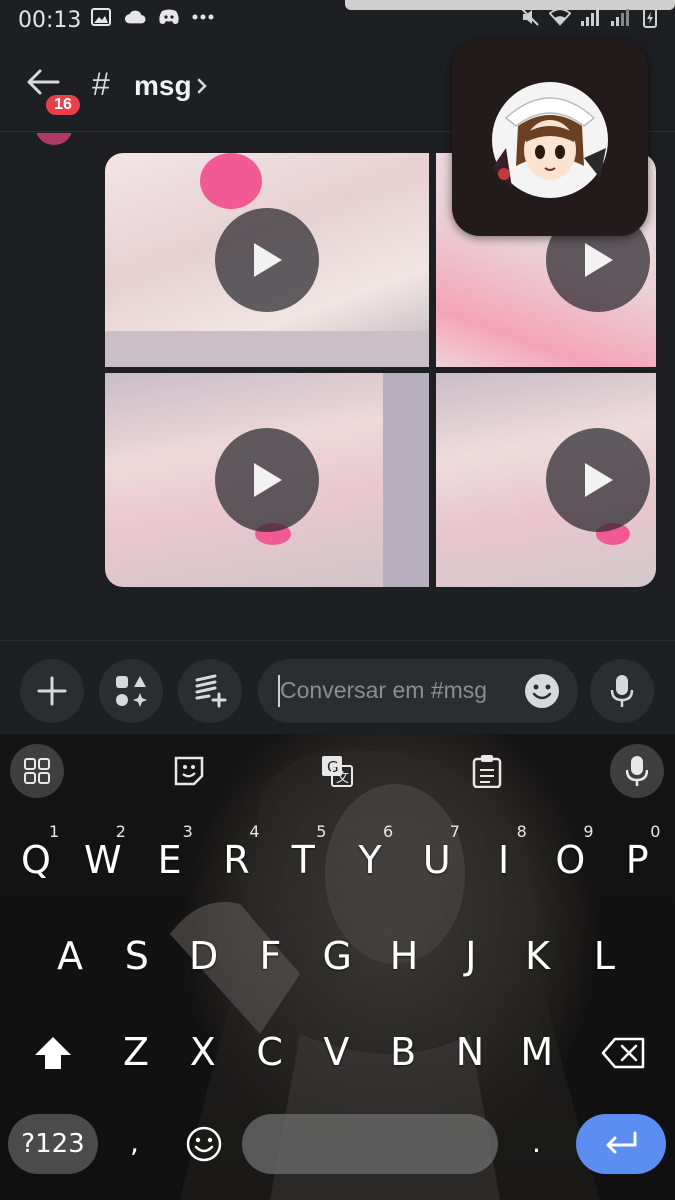  Describe the element at coordinates (203, 1052) in the screenshot. I see `key-x: X` at that location.